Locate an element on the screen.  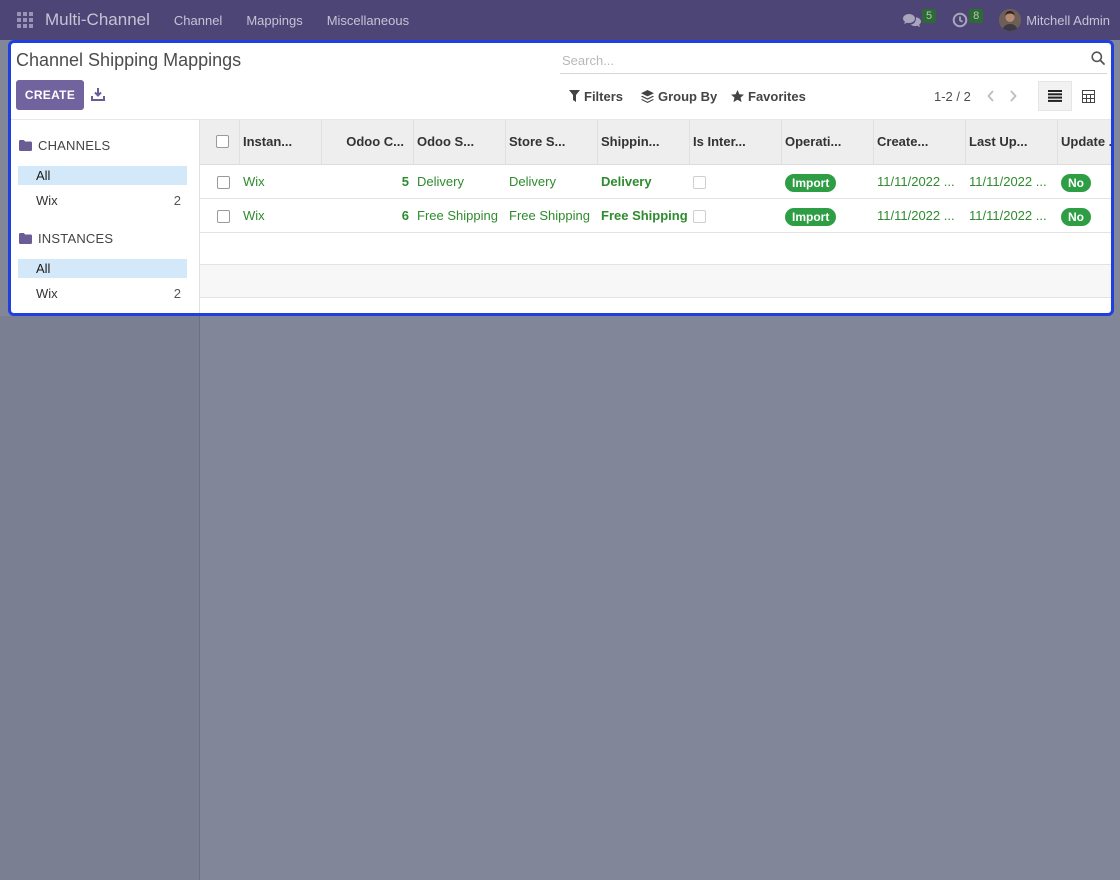
cell-store-shipping: Free Shipping is located at coordinates (549, 215).